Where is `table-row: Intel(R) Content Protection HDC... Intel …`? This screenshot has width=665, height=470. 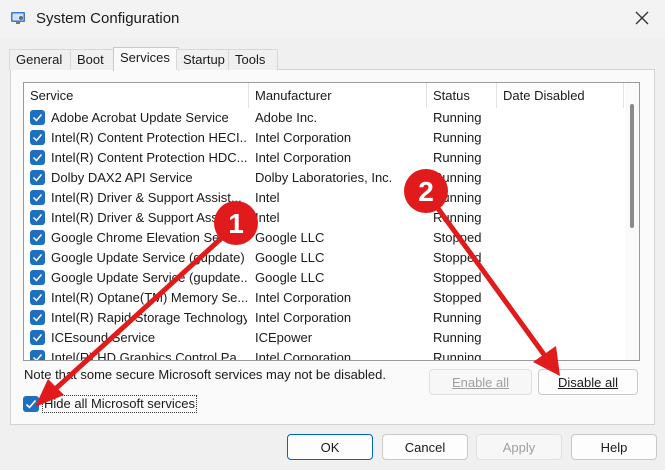 table-row: Intel(R) Content Protection HDC... Intel … is located at coordinates (324, 158).